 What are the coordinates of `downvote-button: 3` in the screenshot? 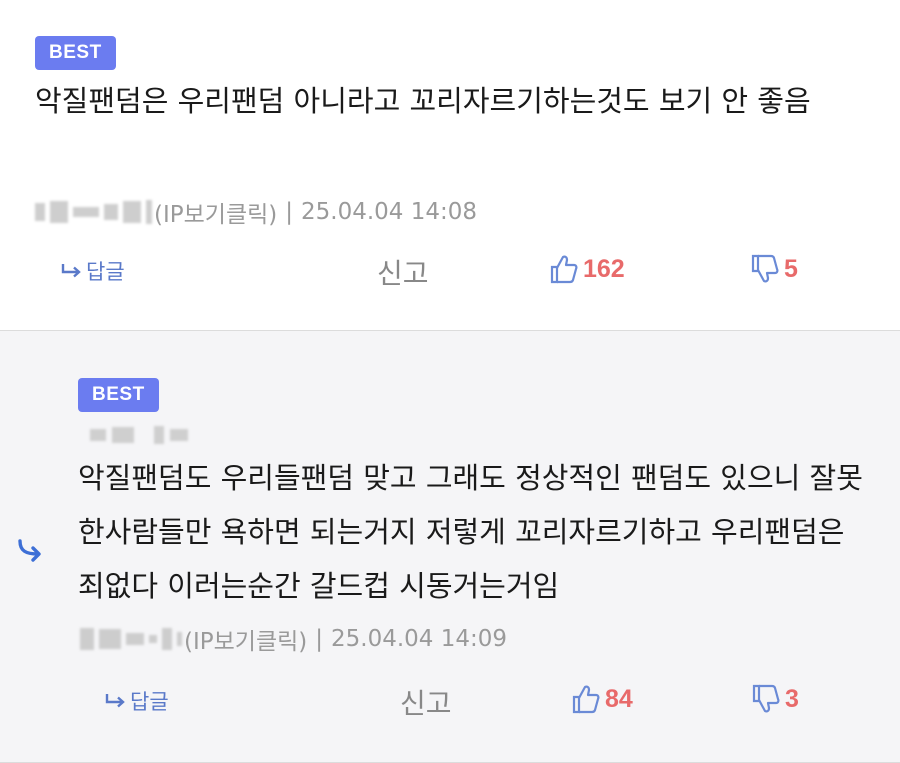 It's located at (775, 699).